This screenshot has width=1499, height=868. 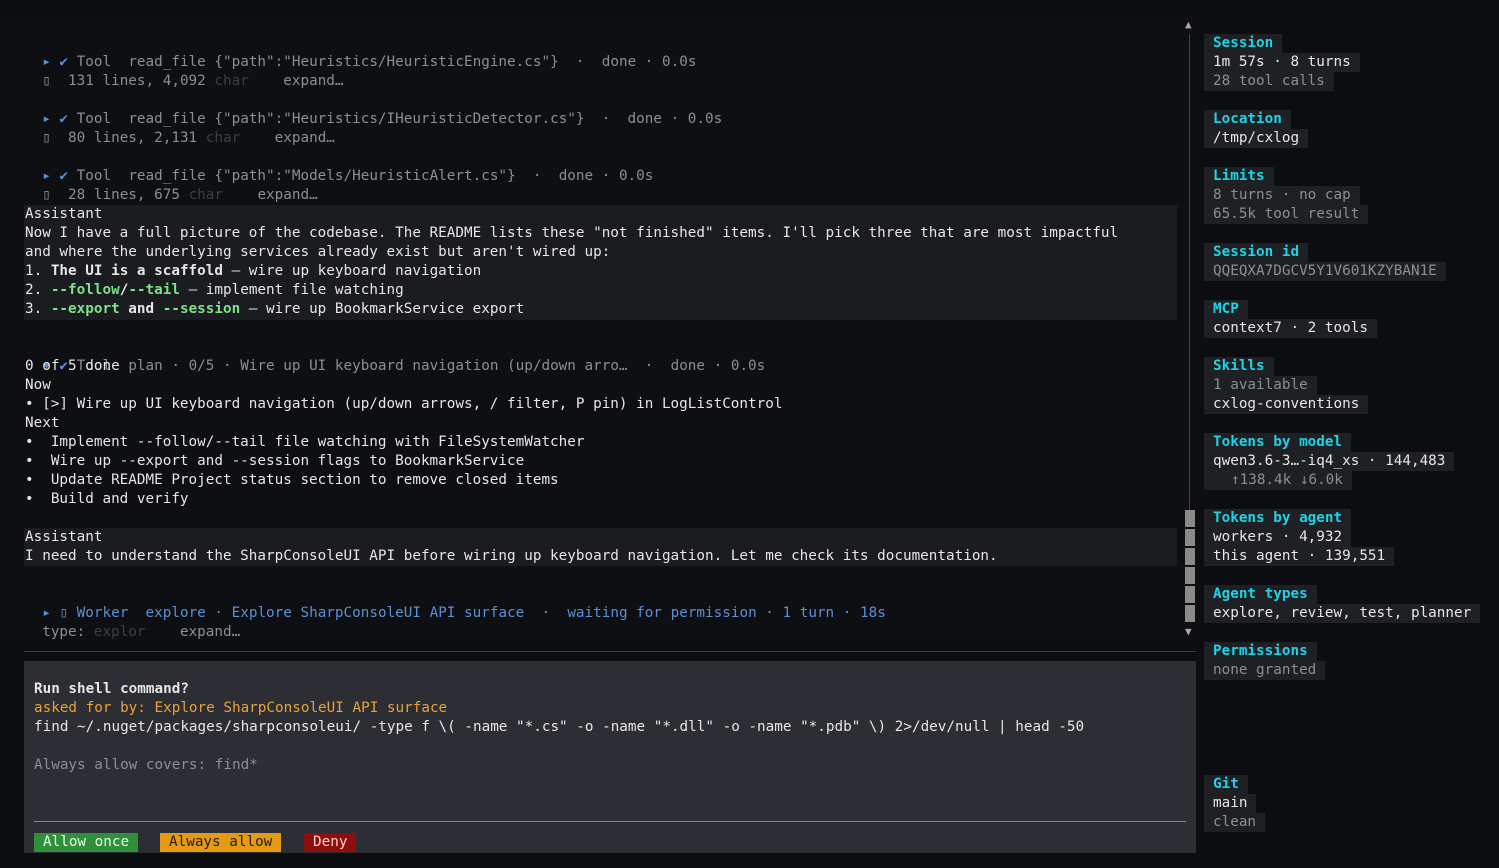 What do you see at coordinates (1190, 567) in the screenshot?
I see `scroll-thumb` at bounding box center [1190, 567].